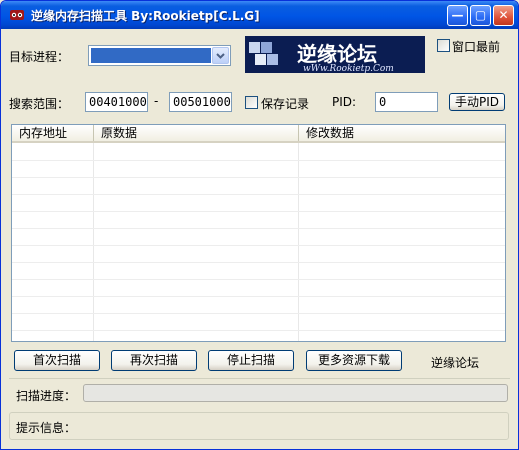 The image size is (519, 450). What do you see at coordinates (477, 102) in the screenshot?
I see `manual-pid-button: 手动PID` at bounding box center [477, 102].